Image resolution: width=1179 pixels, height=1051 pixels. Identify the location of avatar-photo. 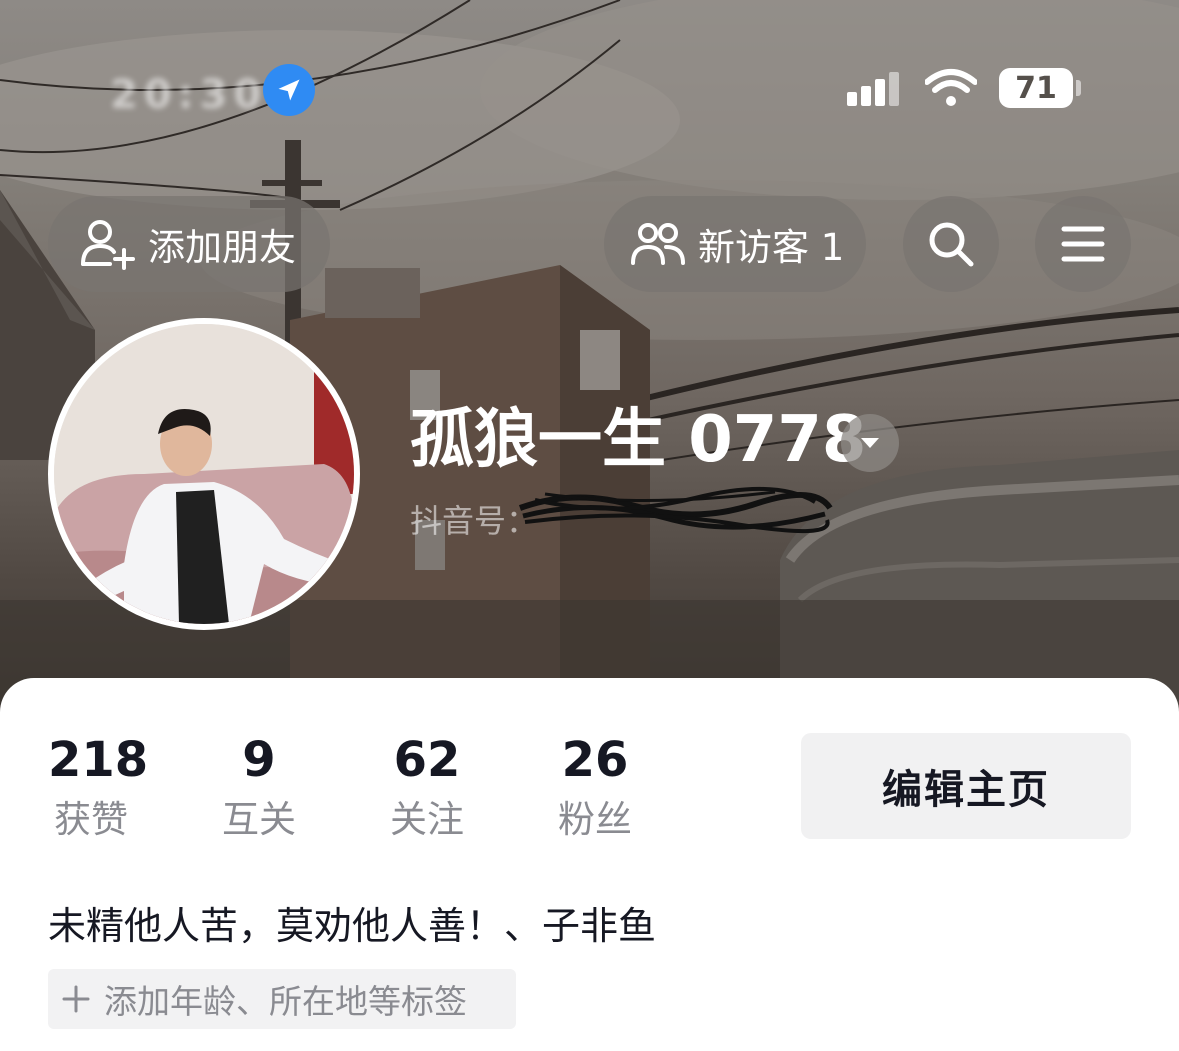
(204, 474).